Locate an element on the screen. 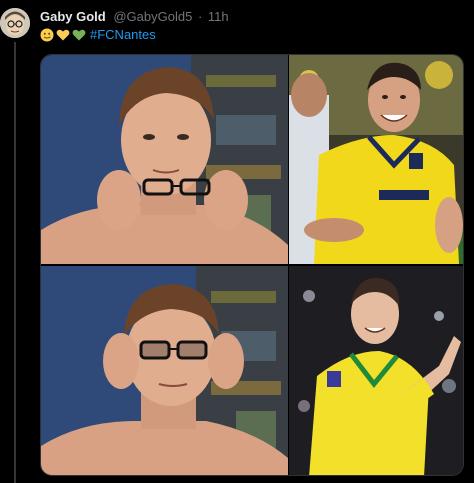  display-name: Gaby Gold is located at coordinates (73, 16).